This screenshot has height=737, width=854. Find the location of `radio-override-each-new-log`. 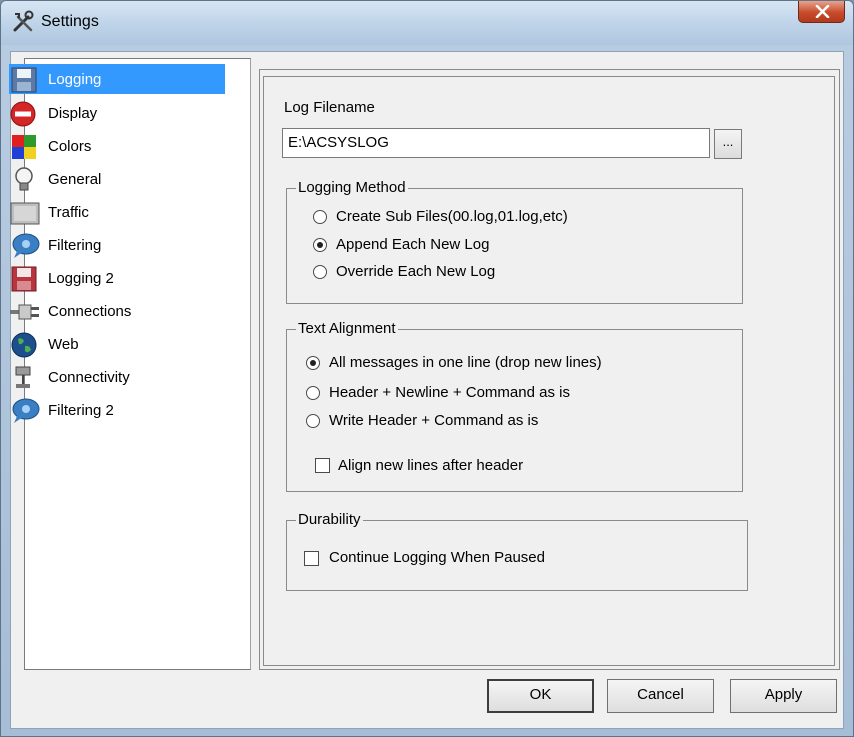

radio-override-each-new-log is located at coordinates (320, 272).